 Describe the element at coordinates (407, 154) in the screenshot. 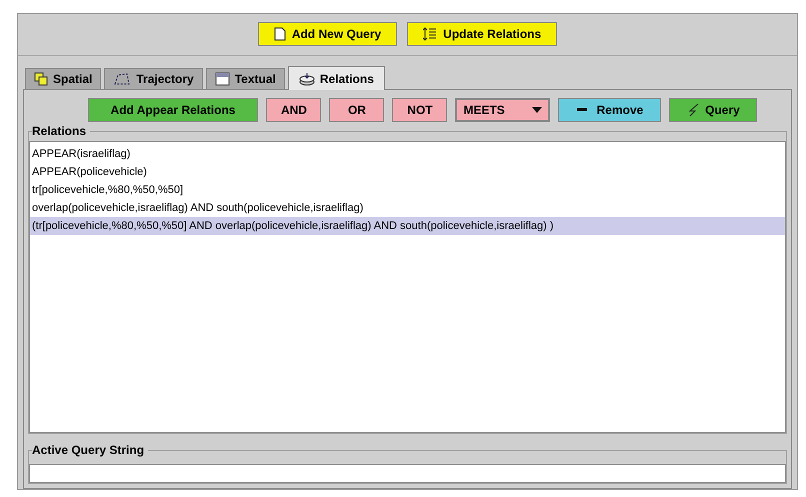

I see `relation-item: APPEAR(israeliflag)` at that location.